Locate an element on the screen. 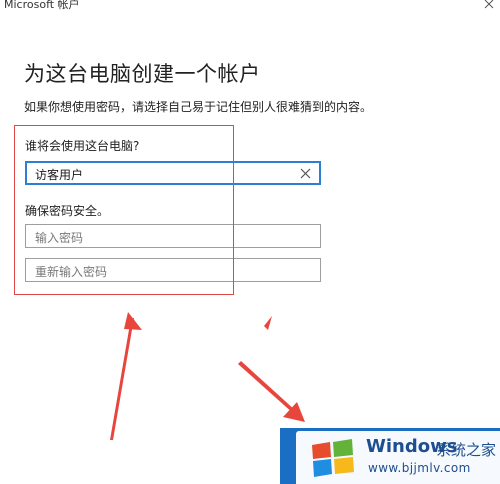 The height and width of the screenshot is (484, 500). watermark-cn-text: 系统之家 is located at coordinates (466, 450).